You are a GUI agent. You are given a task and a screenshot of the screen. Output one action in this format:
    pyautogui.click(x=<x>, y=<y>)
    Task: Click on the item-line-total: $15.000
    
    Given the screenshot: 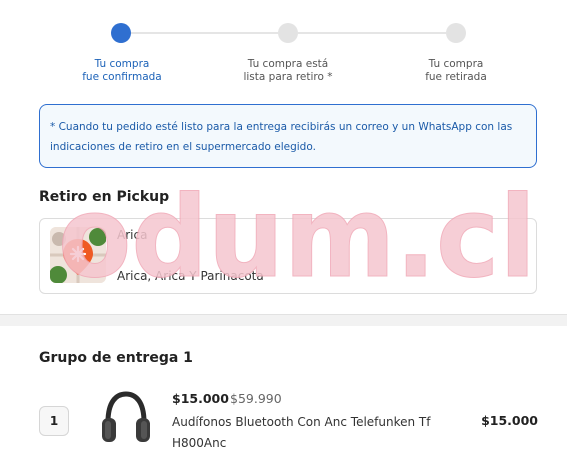 What is the action you would take?
    pyautogui.click(x=509, y=420)
    